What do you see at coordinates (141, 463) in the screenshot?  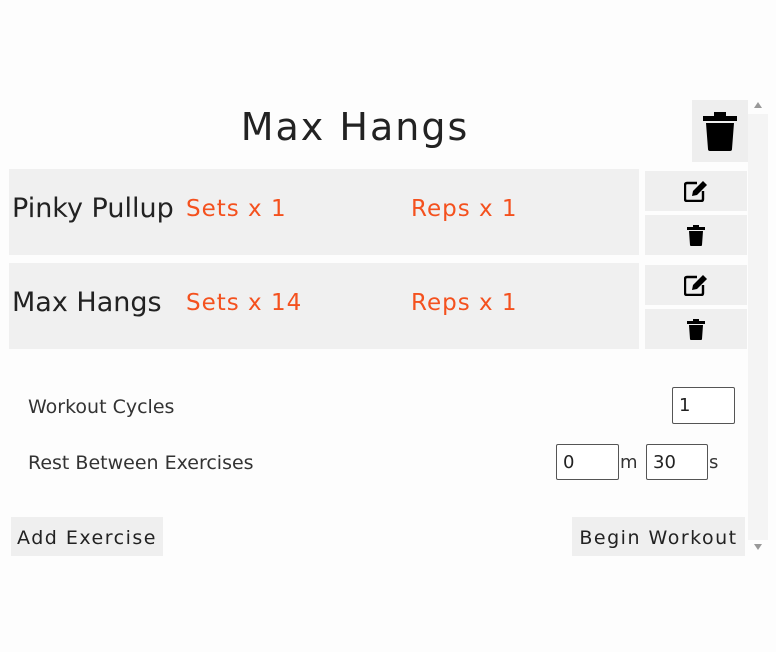 I see `rest-between-exercises-label: Rest Between Exercises` at bounding box center [141, 463].